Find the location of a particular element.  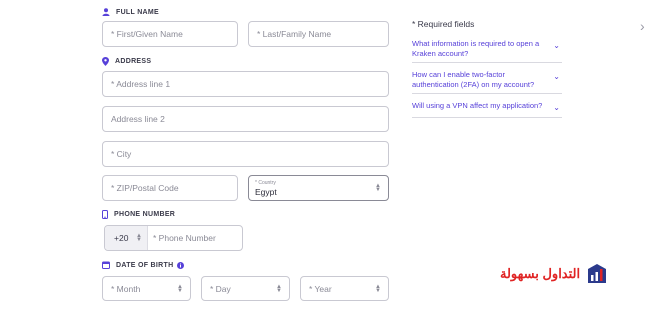

watermark-logo-icon is located at coordinates (597, 273).